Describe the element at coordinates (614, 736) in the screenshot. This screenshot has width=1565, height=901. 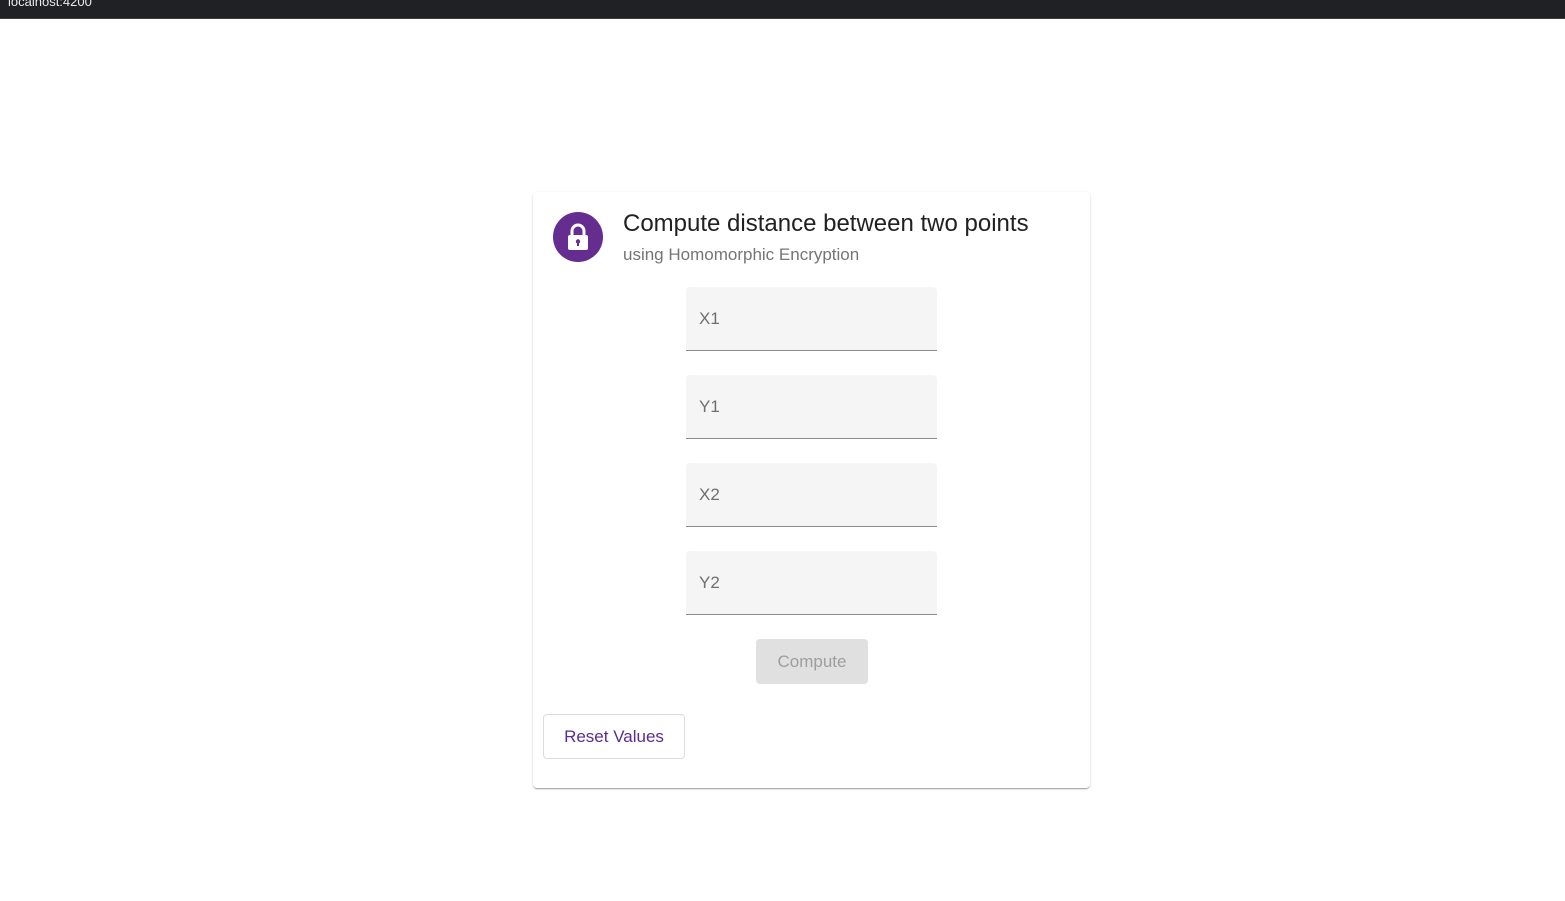
I see `reset-values-button: Reset Values` at that location.